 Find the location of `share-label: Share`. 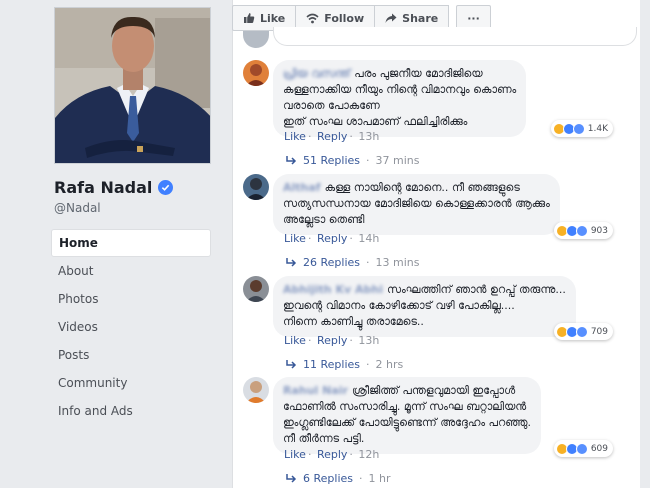

share-label: Share is located at coordinates (420, 18).